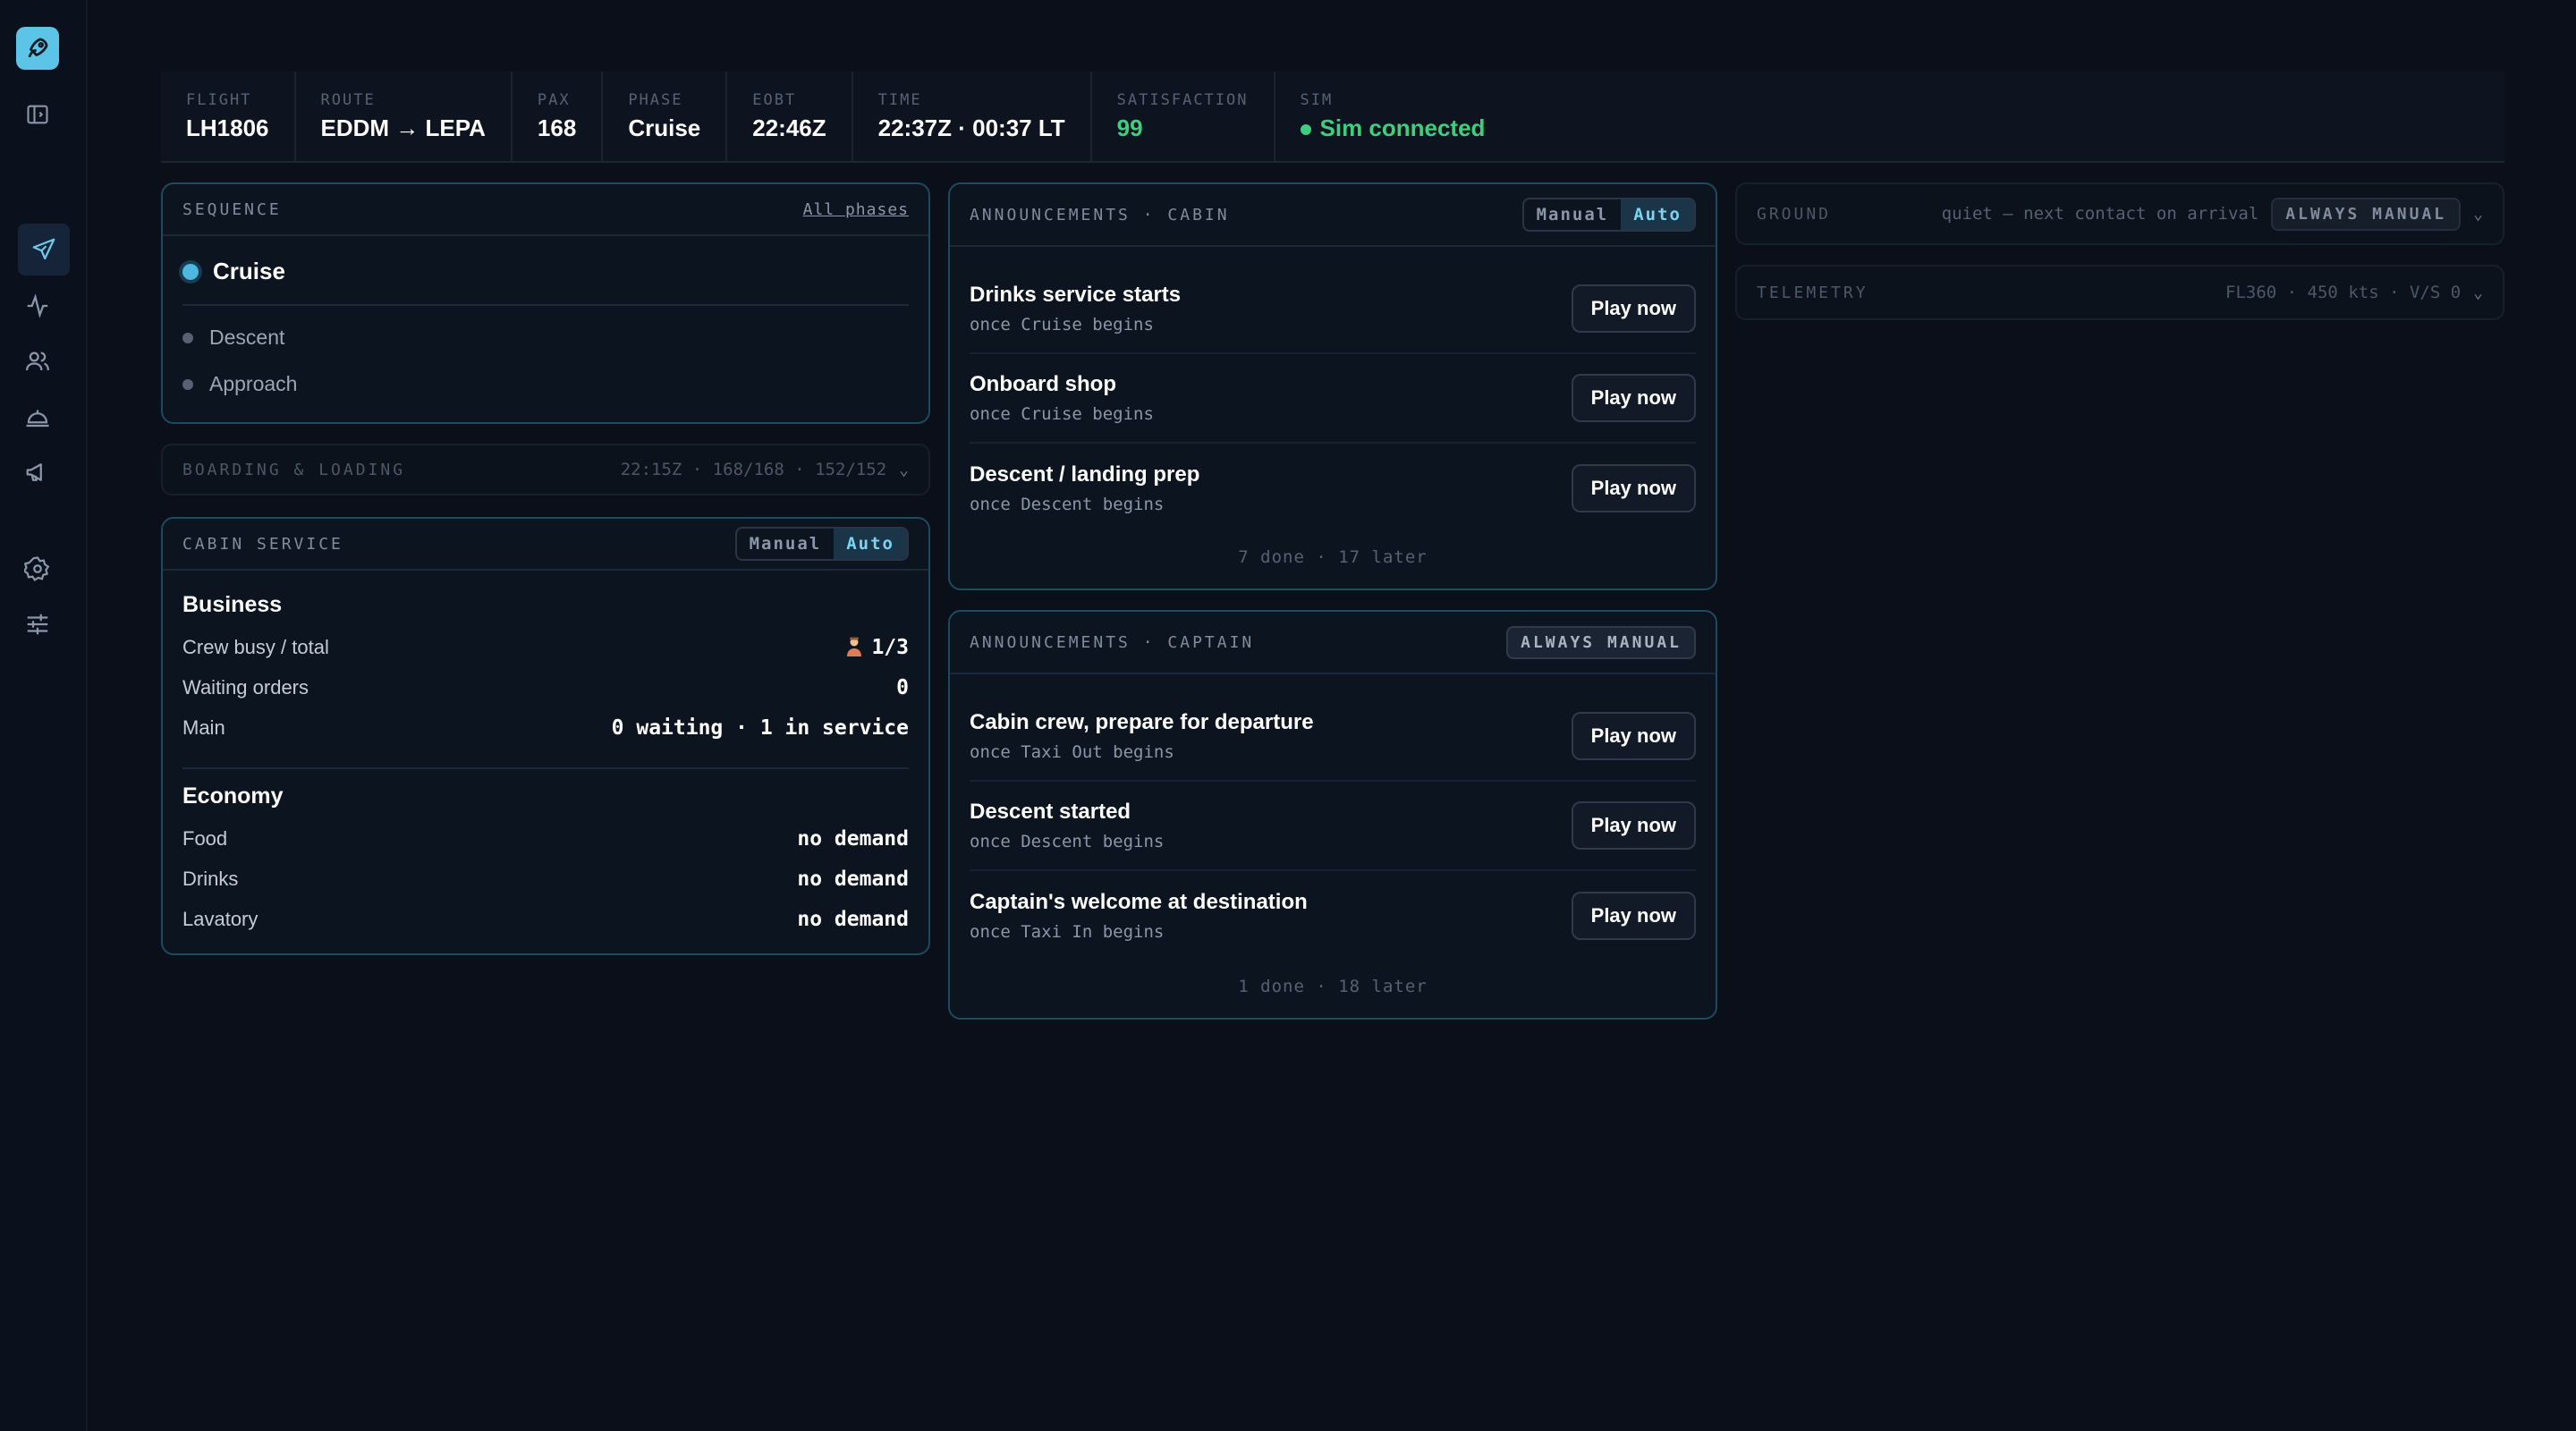  What do you see at coordinates (545, 687) in the screenshot?
I see `service-row: Waiting orders 0` at bounding box center [545, 687].